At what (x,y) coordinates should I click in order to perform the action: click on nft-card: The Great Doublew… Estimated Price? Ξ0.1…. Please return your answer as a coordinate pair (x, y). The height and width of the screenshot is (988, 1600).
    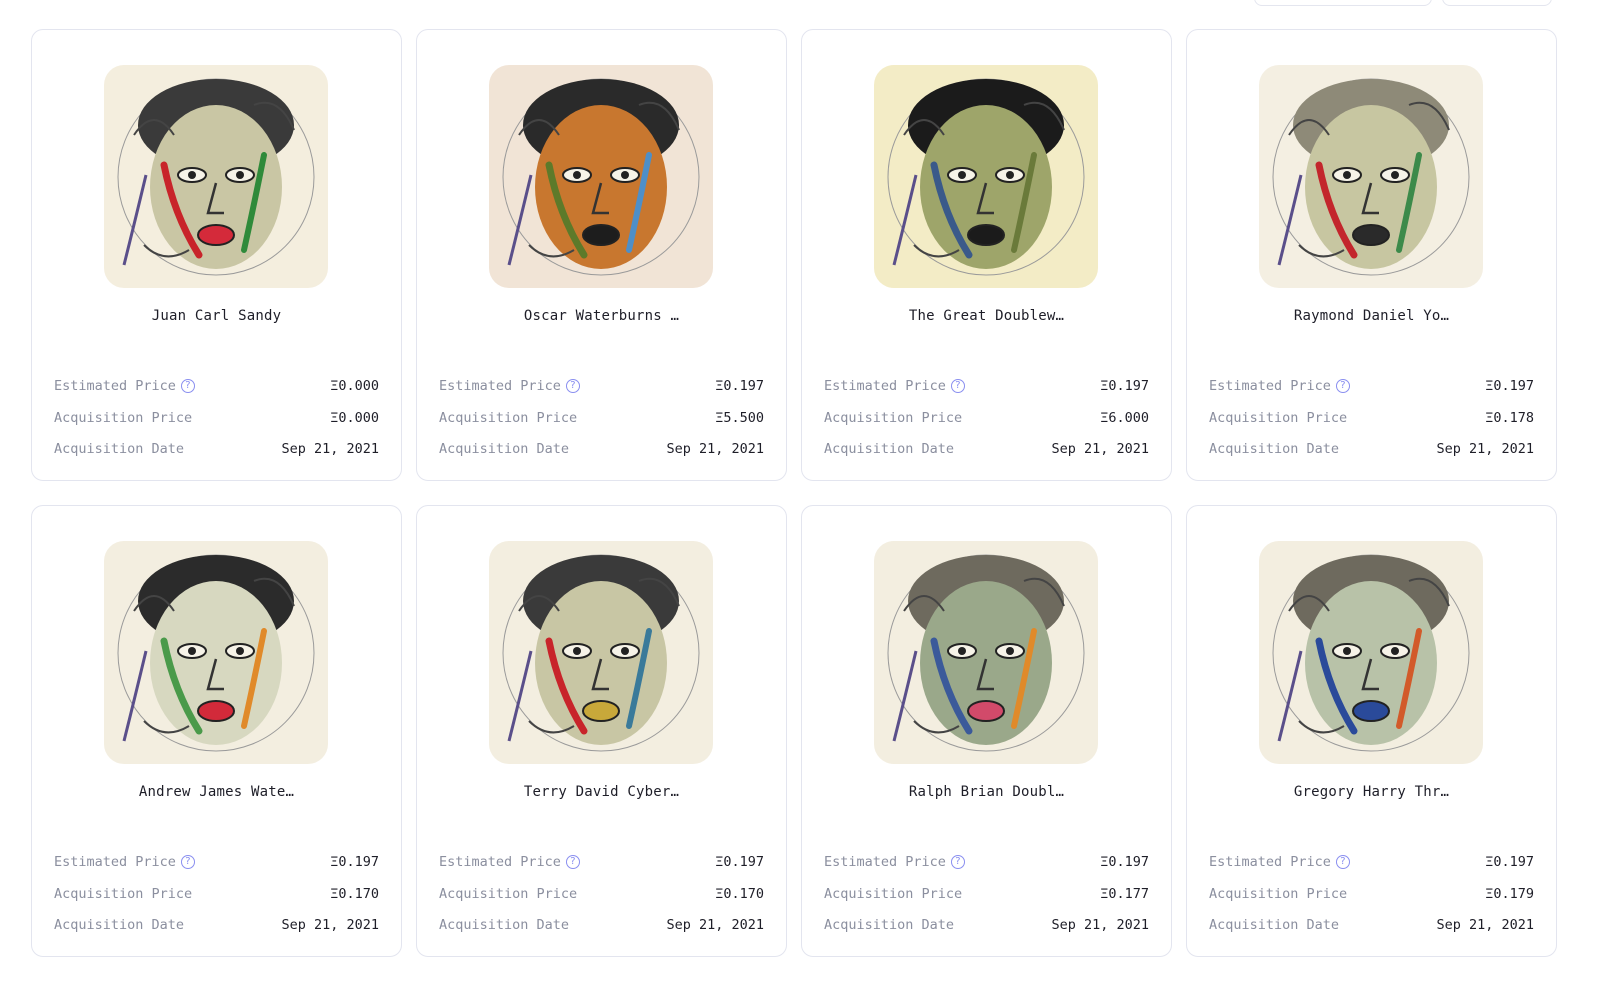
    Looking at the image, I should click on (986, 255).